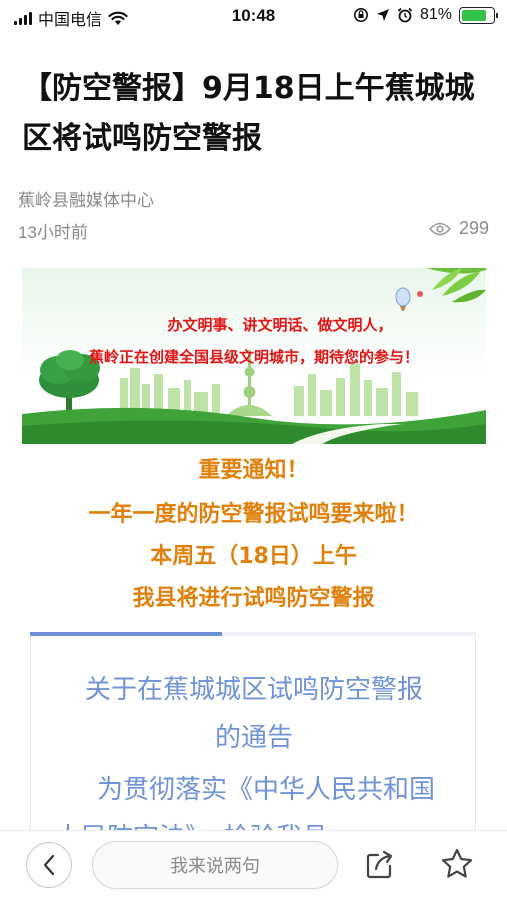 The image size is (507, 900). Describe the element at coordinates (435, 14) in the screenshot. I see `battery-percent: 81%` at that location.